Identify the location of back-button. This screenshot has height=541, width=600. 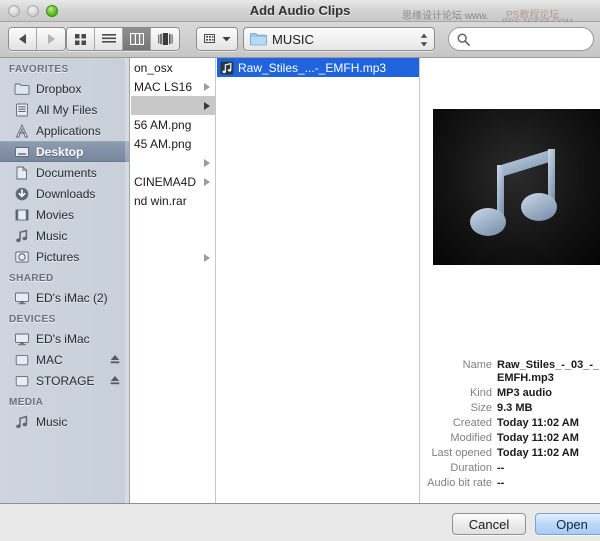
(23, 39).